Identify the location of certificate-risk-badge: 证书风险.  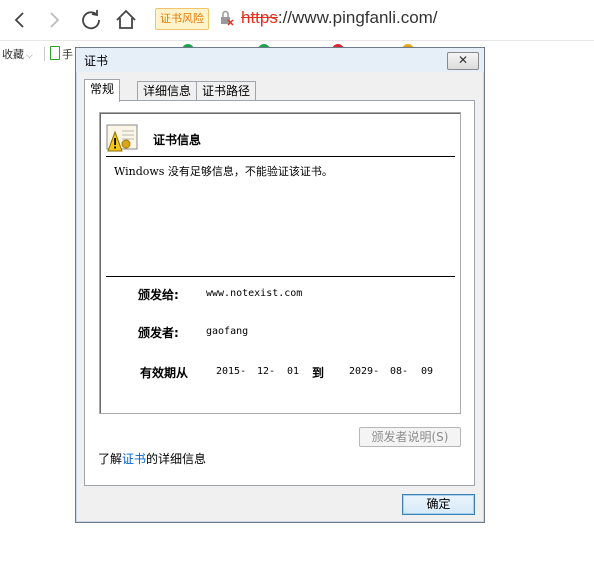
(182, 19).